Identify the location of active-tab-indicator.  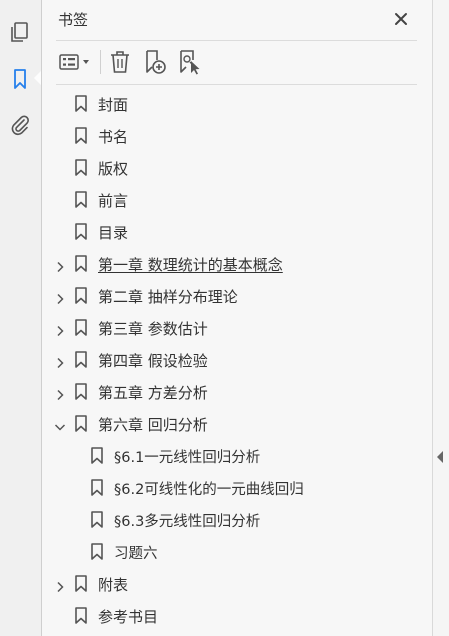
(37, 78).